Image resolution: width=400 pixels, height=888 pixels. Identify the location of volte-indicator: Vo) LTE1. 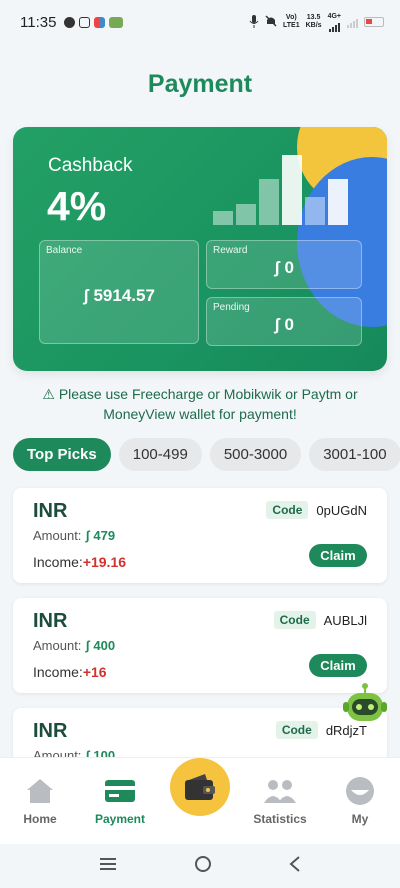
(291, 22).